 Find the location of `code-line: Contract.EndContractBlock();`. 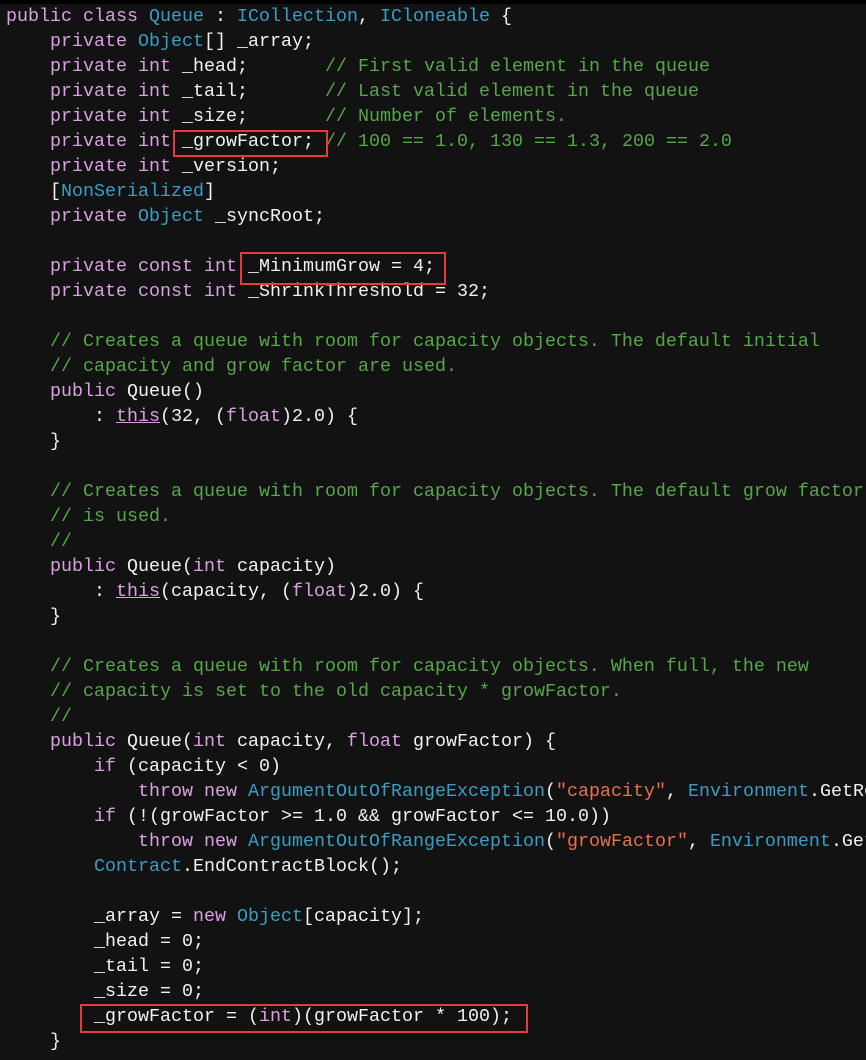

code-line: Contract.EndContractBlock(); is located at coordinates (436, 866).